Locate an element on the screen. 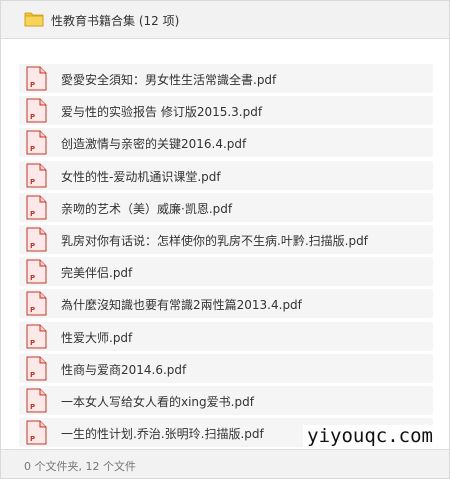 The height and width of the screenshot is (479, 450). file-row: P 性商与爱商2014.6.pdf is located at coordinates (226, 368).